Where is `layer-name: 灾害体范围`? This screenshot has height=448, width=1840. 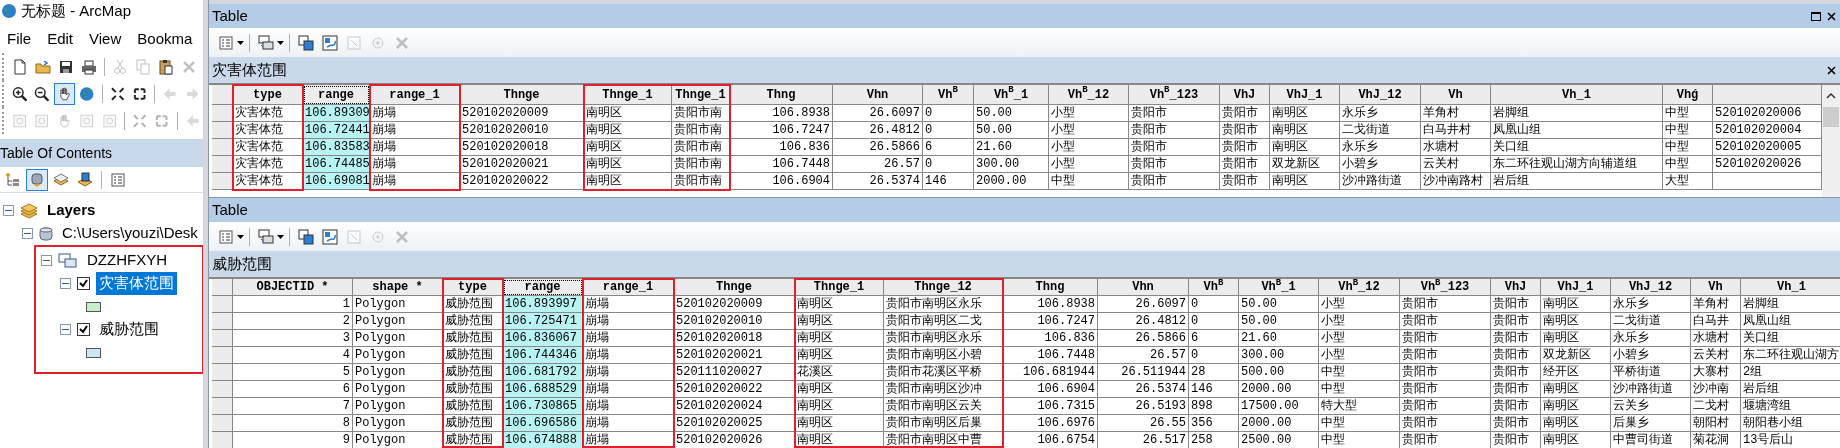 layer-name: 灾害体范围 is located at coordinates (136, 283).